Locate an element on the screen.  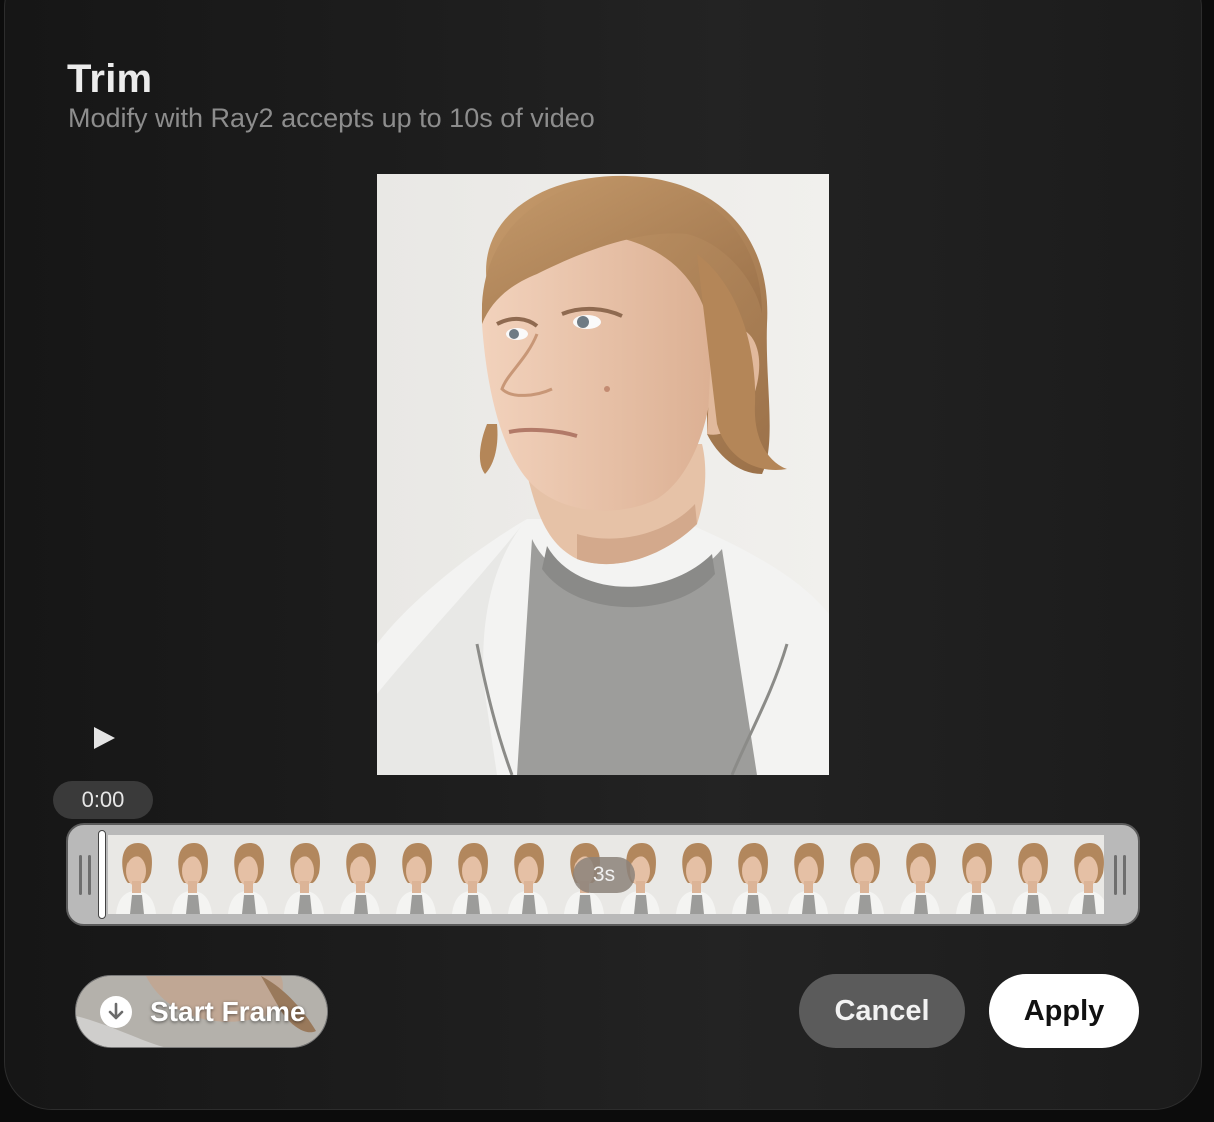
current-time-badge: 0:00 is located at coordinates (103, 800).